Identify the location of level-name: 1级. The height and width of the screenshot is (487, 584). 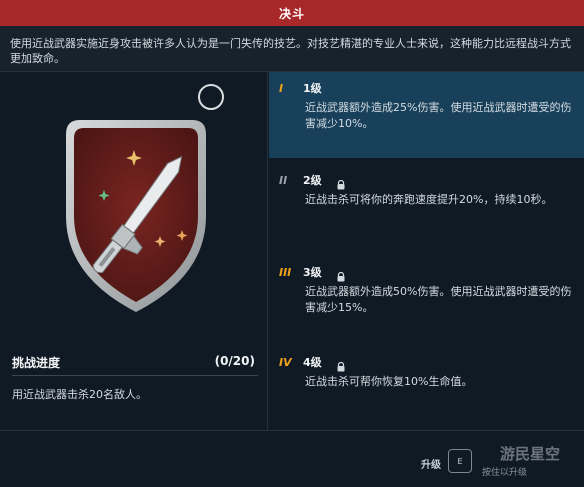
(312, 88).